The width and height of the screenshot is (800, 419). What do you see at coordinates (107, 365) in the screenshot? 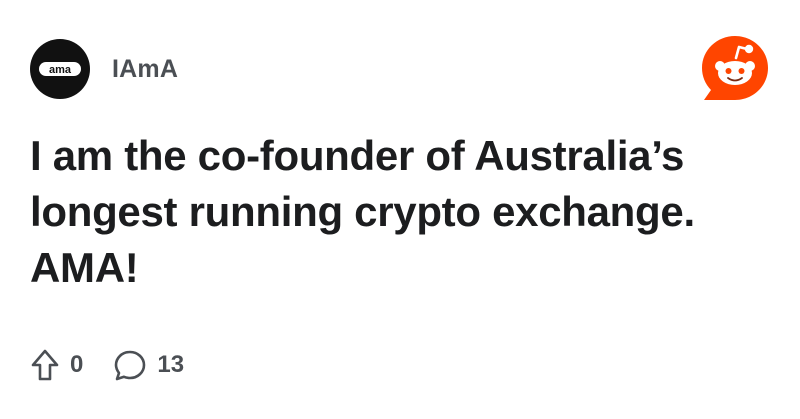
I see `post-stats: 0 13` at bounding box center [107, 365].